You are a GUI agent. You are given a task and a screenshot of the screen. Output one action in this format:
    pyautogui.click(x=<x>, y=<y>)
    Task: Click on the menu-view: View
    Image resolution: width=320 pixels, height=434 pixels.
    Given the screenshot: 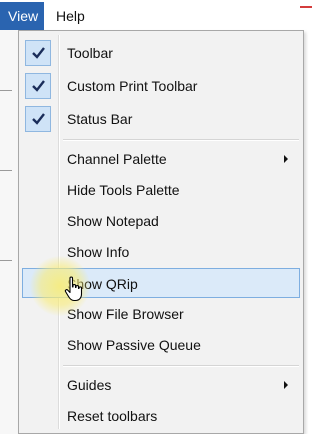 What is the action you would take?
    pyautogui.click(x=22, y=16)
    